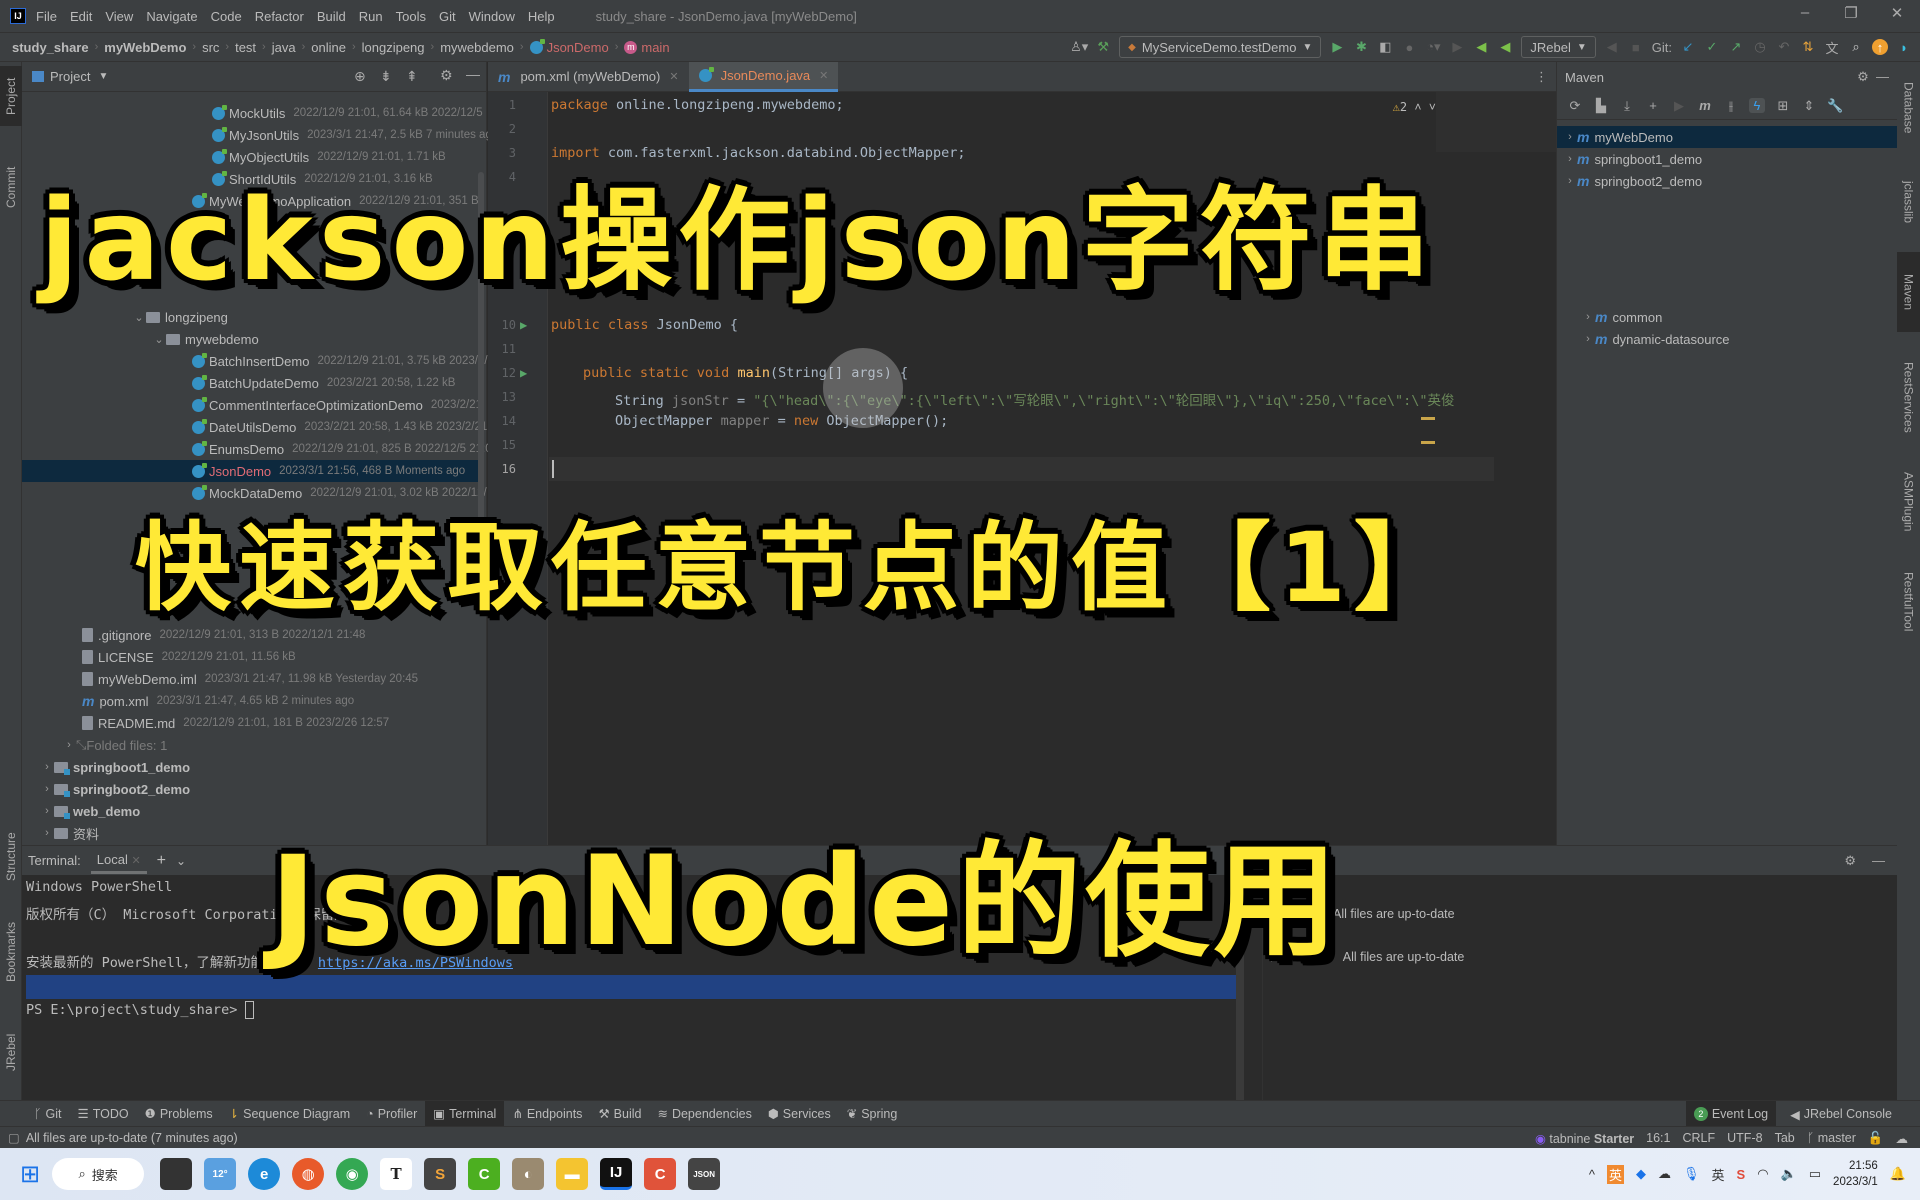  Describe the element at coordinates (1629, 159) in the screenshot. I see `maven-project-springboot1: › m springboot1_demo` at that location.